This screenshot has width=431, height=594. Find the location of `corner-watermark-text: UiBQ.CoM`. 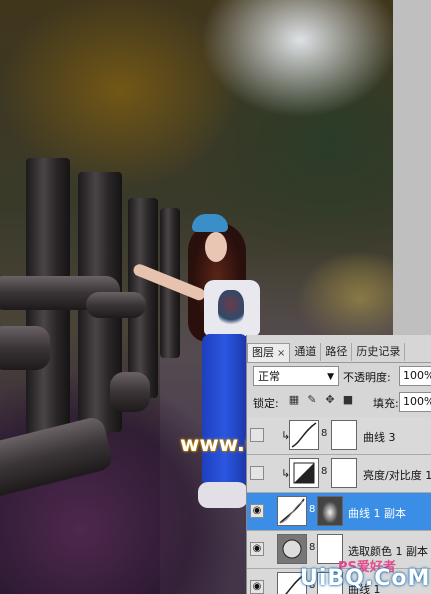

corner-watermark-text: UiBQ.CoM is located at coordinates (365, 578).